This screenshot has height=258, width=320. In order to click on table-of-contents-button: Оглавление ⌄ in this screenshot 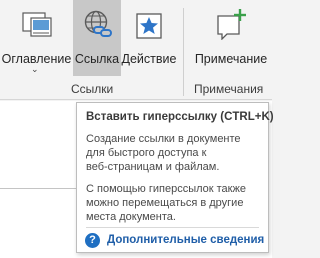, I will do `click(36, 38)`.